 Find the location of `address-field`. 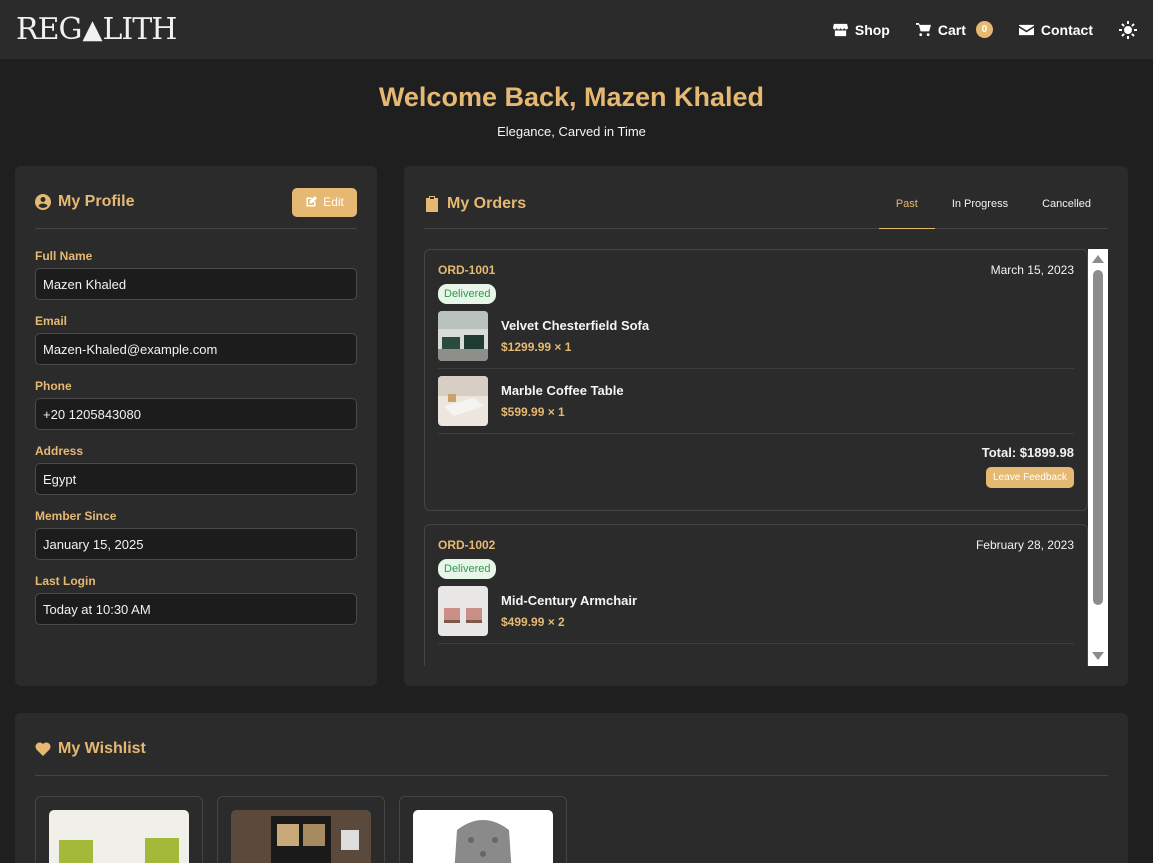

address-field is located at coordinates (196, 479).